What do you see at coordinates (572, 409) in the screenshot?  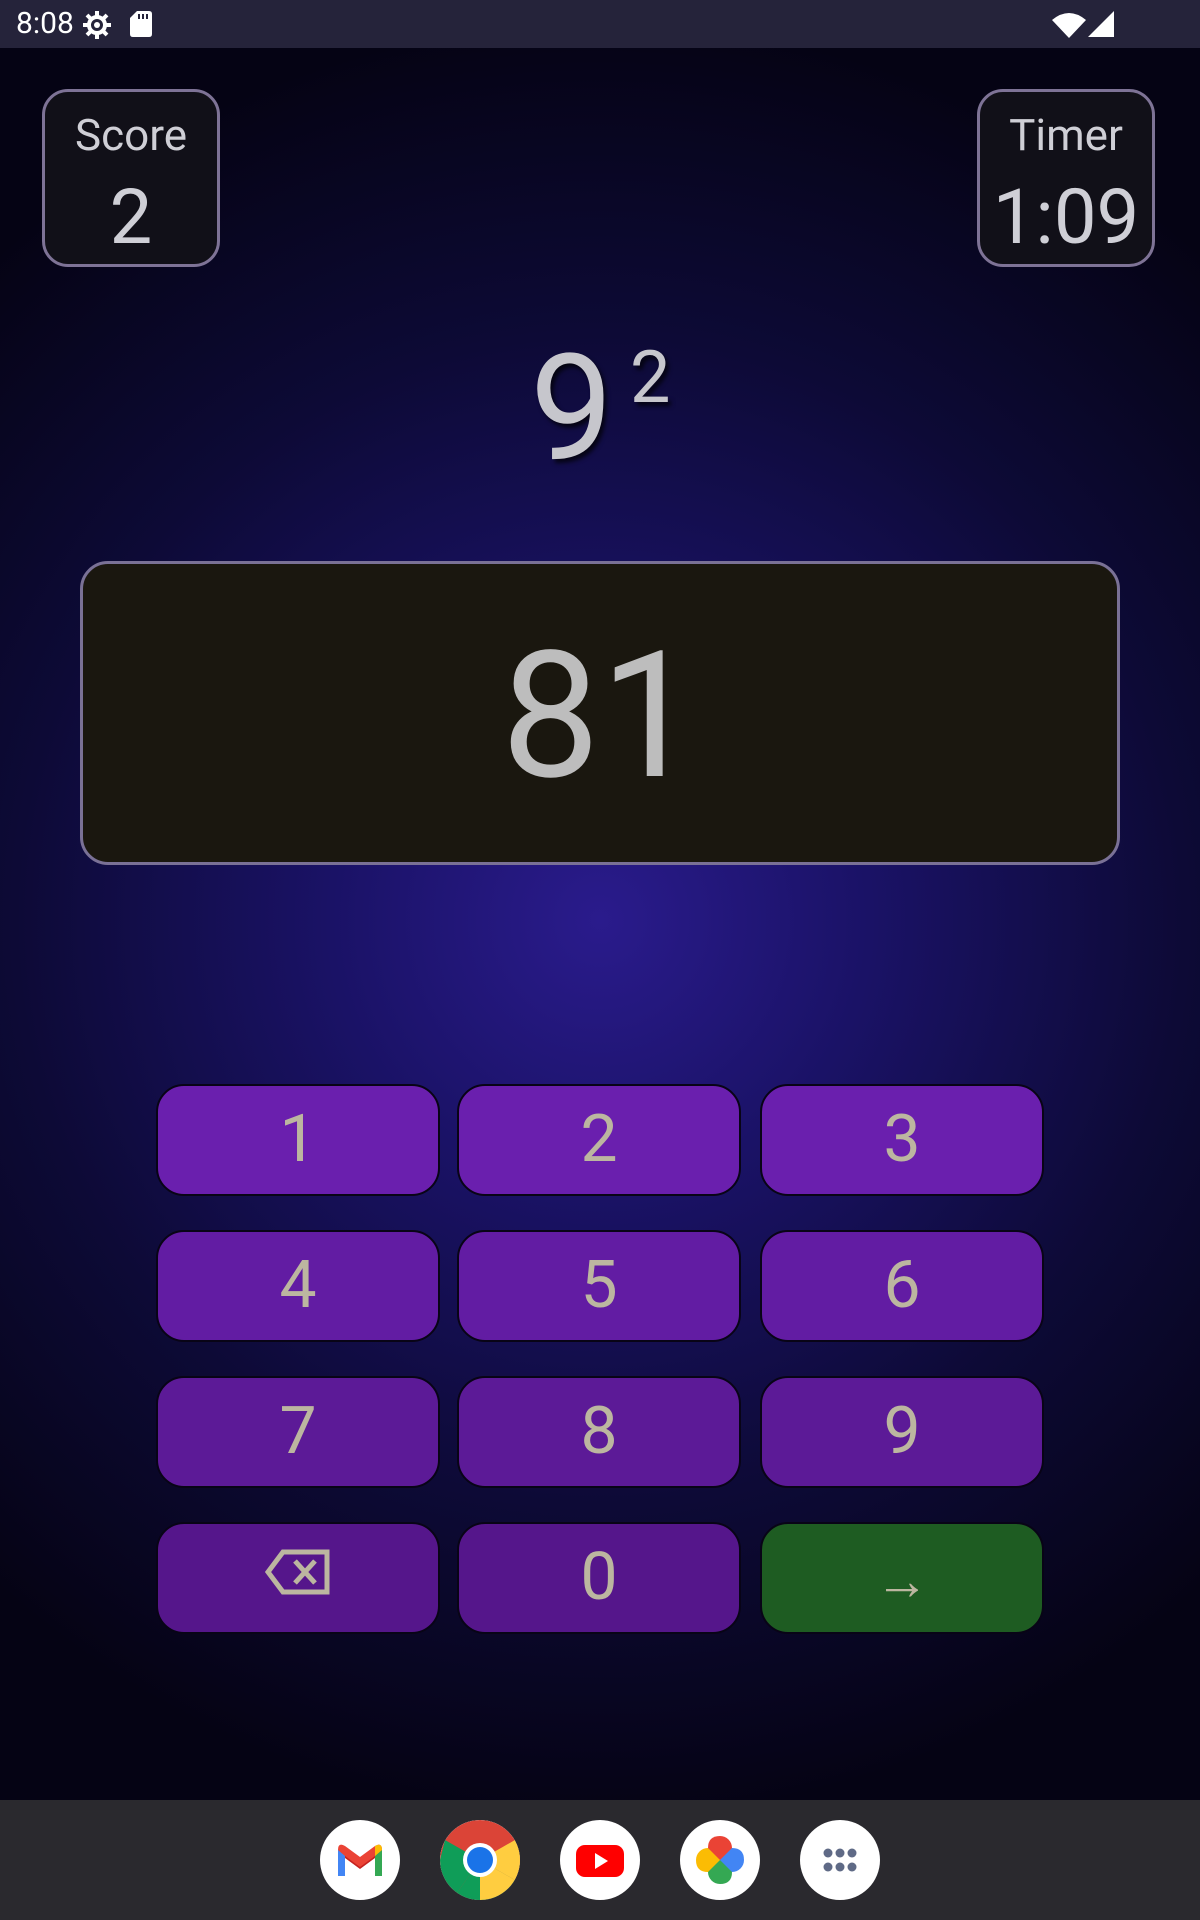 I see `question-base: 9` at bounding box center [572, 409].